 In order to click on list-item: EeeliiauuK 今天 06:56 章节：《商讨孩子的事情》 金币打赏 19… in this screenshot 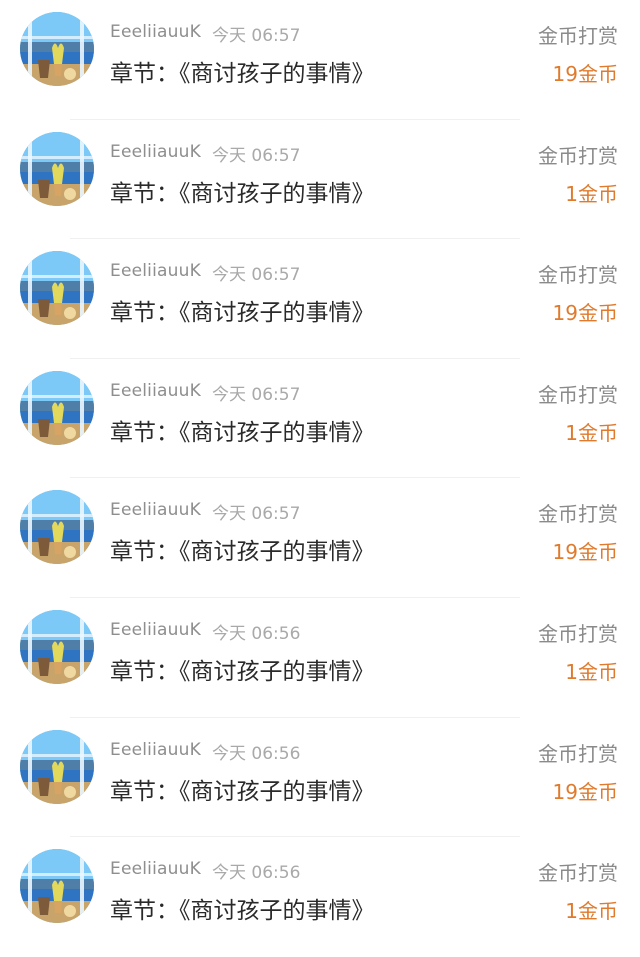, I will do `click(320, 778)`.